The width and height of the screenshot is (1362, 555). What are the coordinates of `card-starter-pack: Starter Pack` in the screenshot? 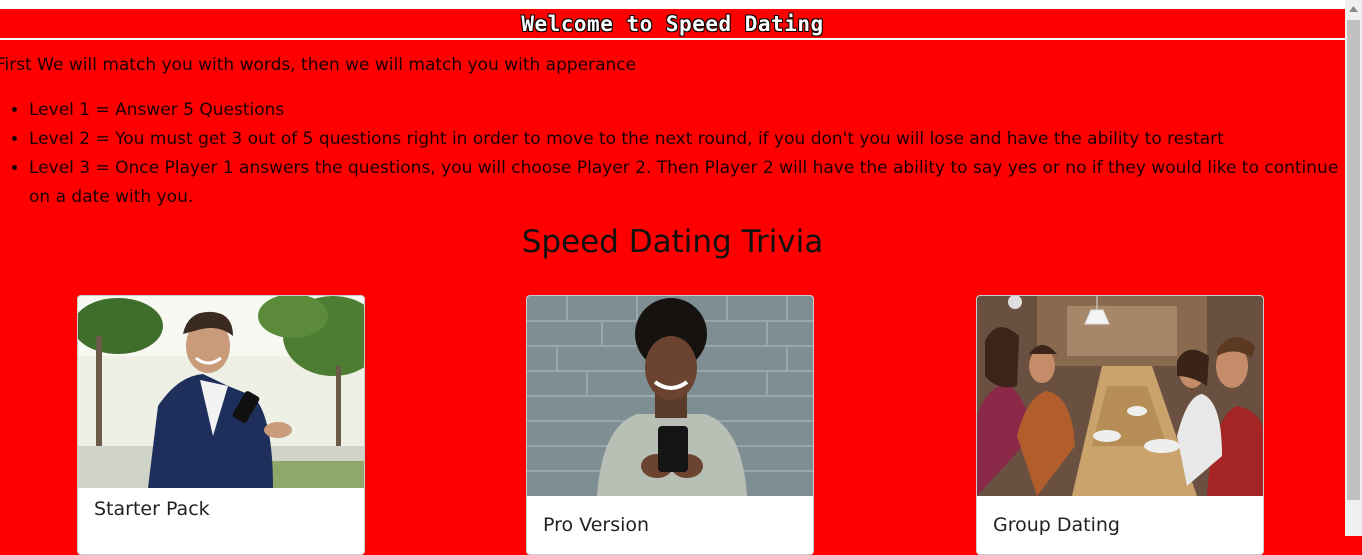 It's located at (221, 425).